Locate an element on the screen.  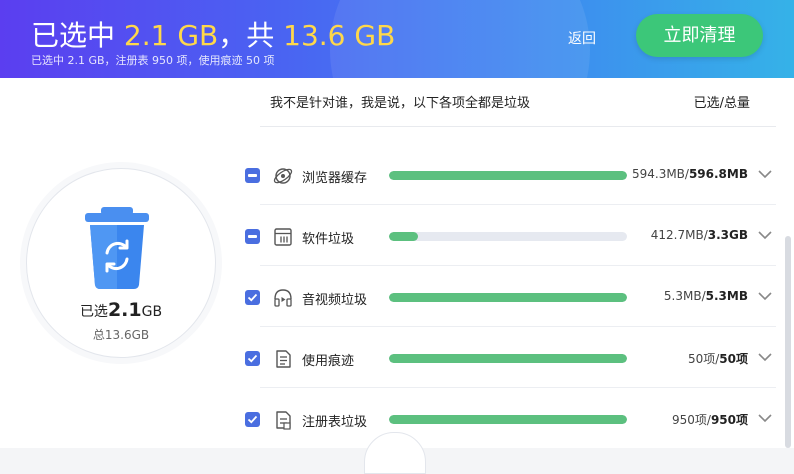
row-size: 594.3MB/596.8MB is located at coordinates (690, 174).